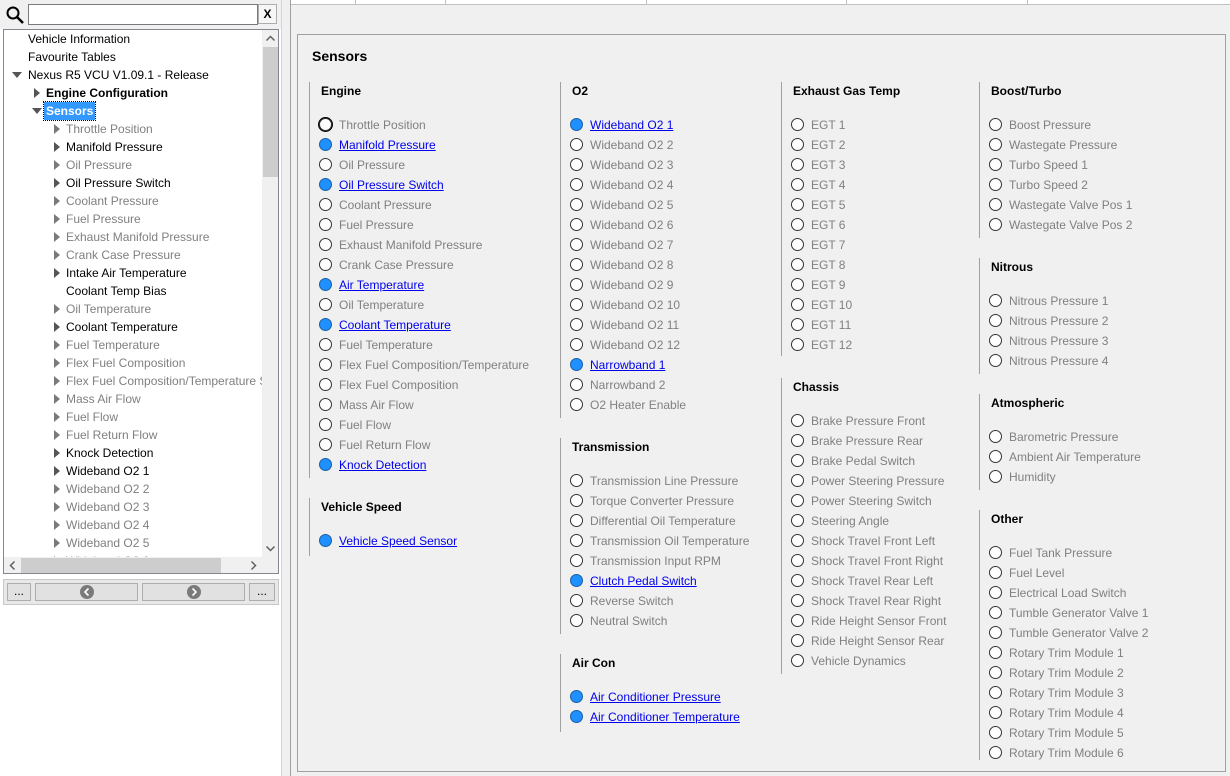  Describe the element at coordinates (143, 14) in the screenshot. I see `search-input` at that location.